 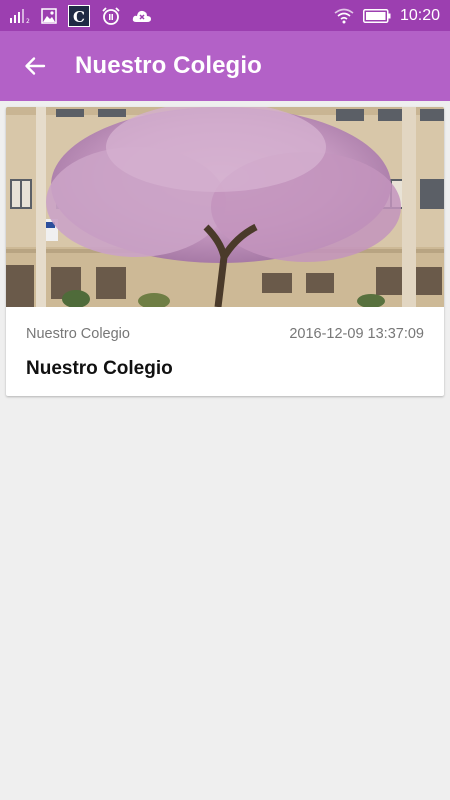 I want to click on svg-text: C, so click(x=79, y=17).